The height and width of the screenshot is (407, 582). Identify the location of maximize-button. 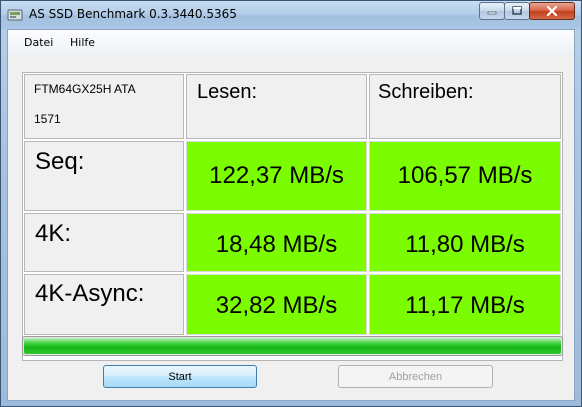
(517, 11).